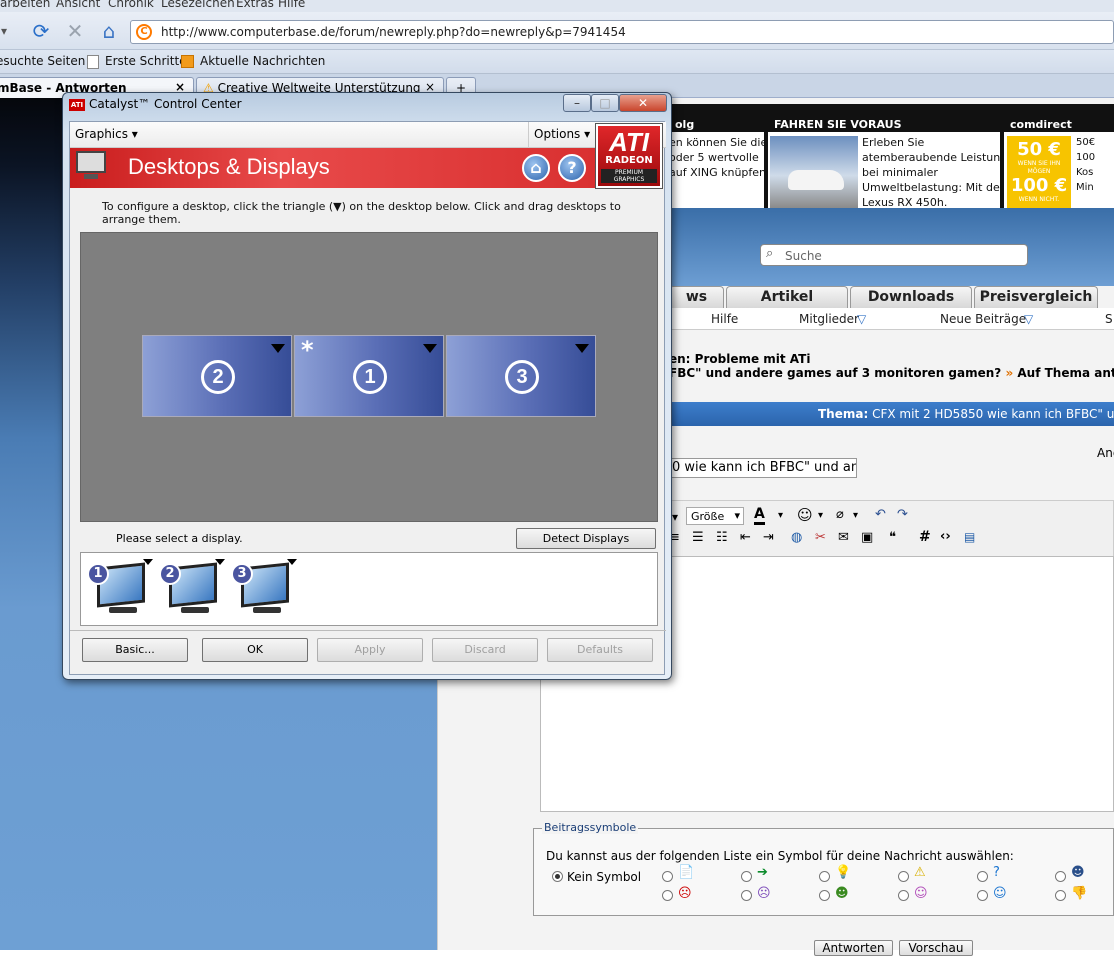 This screenshot has width=1114, height=956. I want to click on nav-tab-news: ws, so click(696, 297).